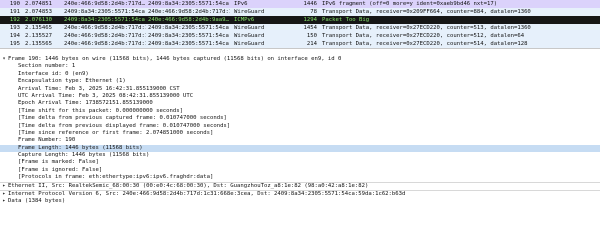 The width and height of the screenshot is (600, 240). Describe the element at coordinates (300, 170) in the screenshot. I see `tree-field: [Frame is ignored: False]` at that location.